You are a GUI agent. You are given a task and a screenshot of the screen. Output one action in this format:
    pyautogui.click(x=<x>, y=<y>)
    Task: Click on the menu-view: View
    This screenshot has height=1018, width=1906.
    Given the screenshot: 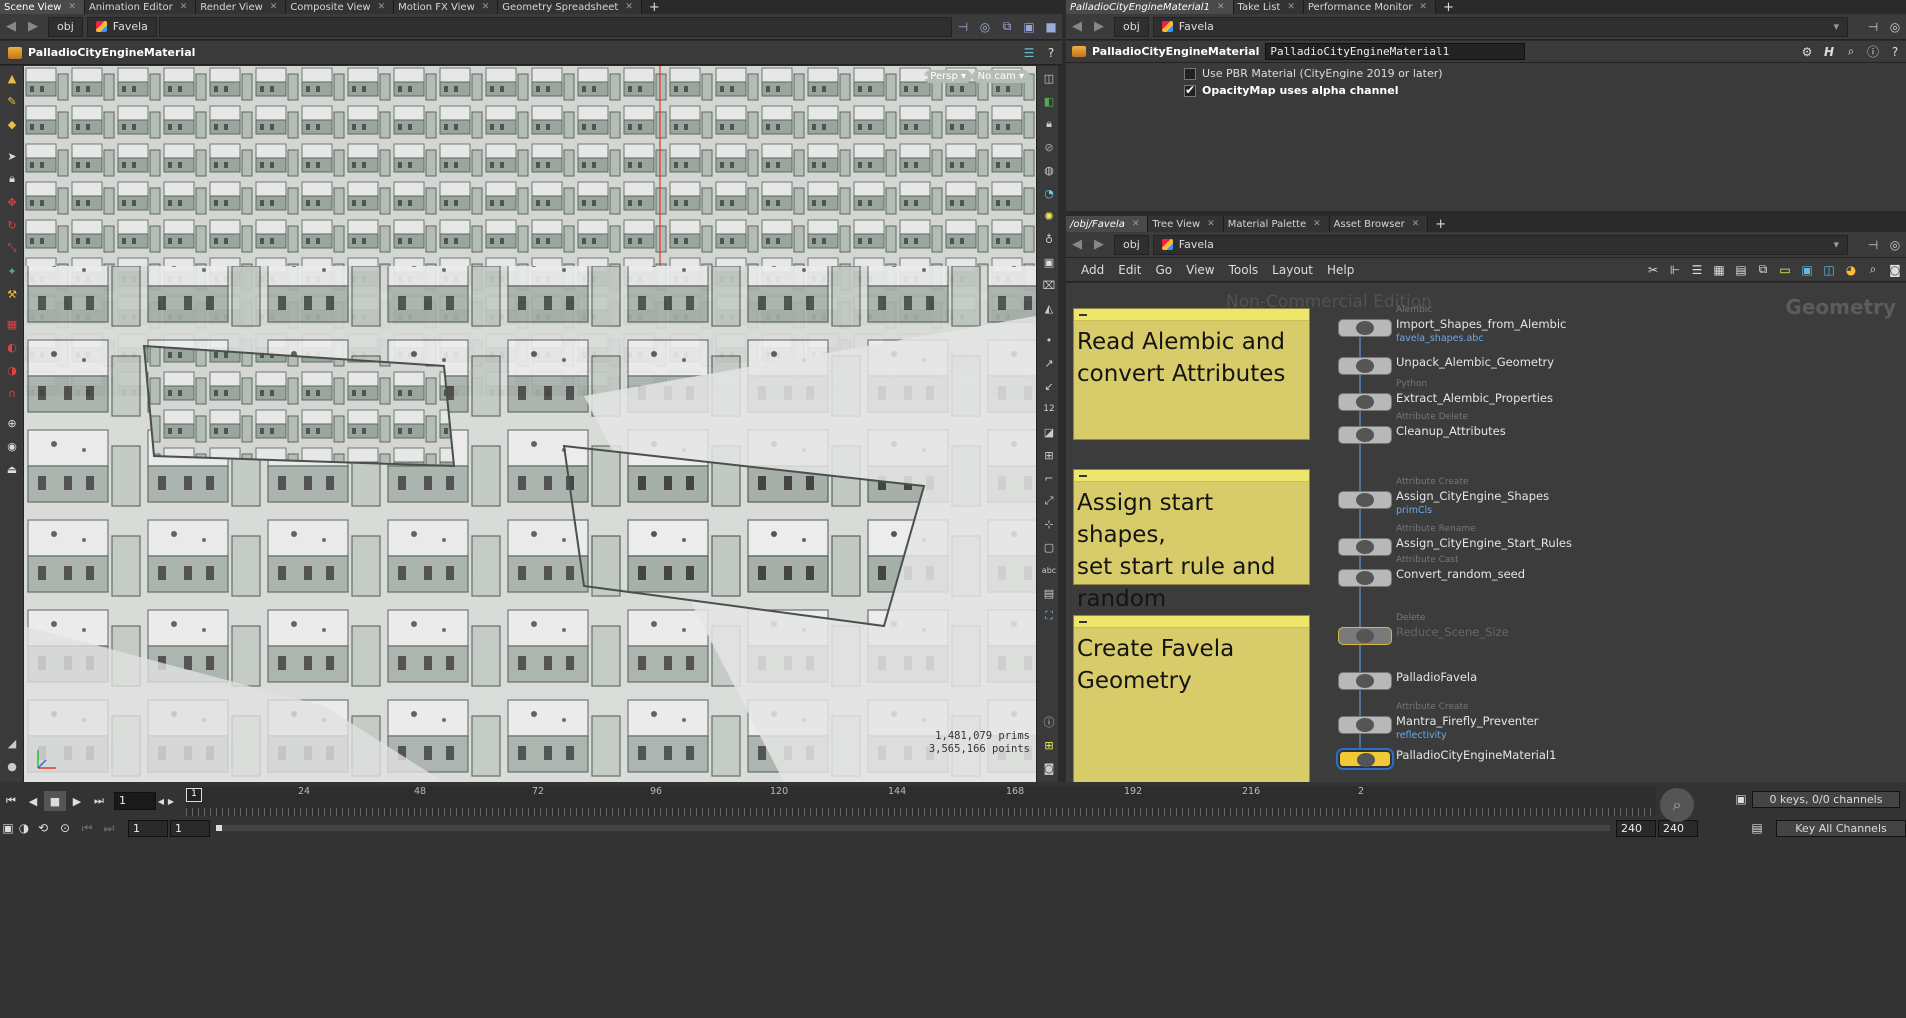 What is the action you would take?
    pyautogui.click(x=1200, y=270)
    